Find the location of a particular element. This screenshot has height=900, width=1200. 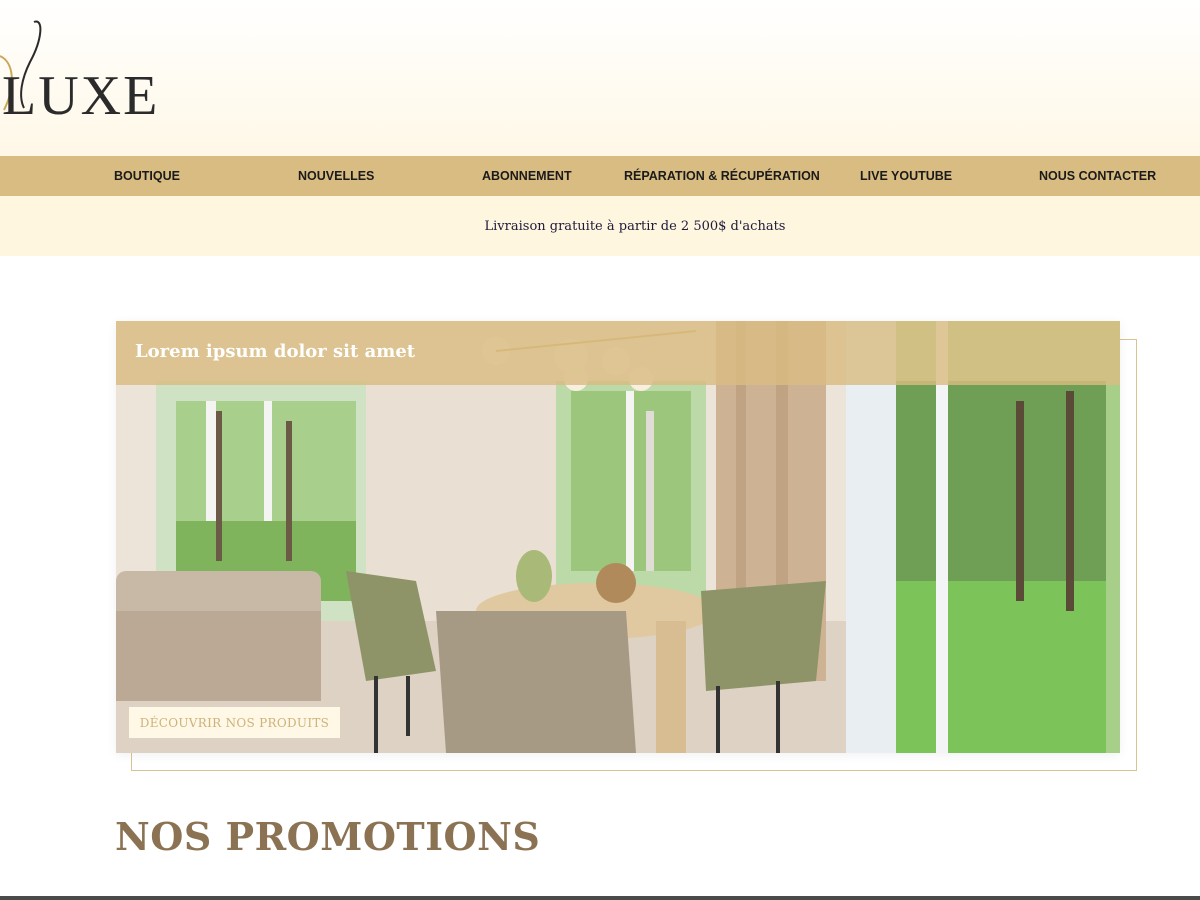

nav-item-live-youtube: LIVE YOUTUBE is located at coordinates (906, 176).